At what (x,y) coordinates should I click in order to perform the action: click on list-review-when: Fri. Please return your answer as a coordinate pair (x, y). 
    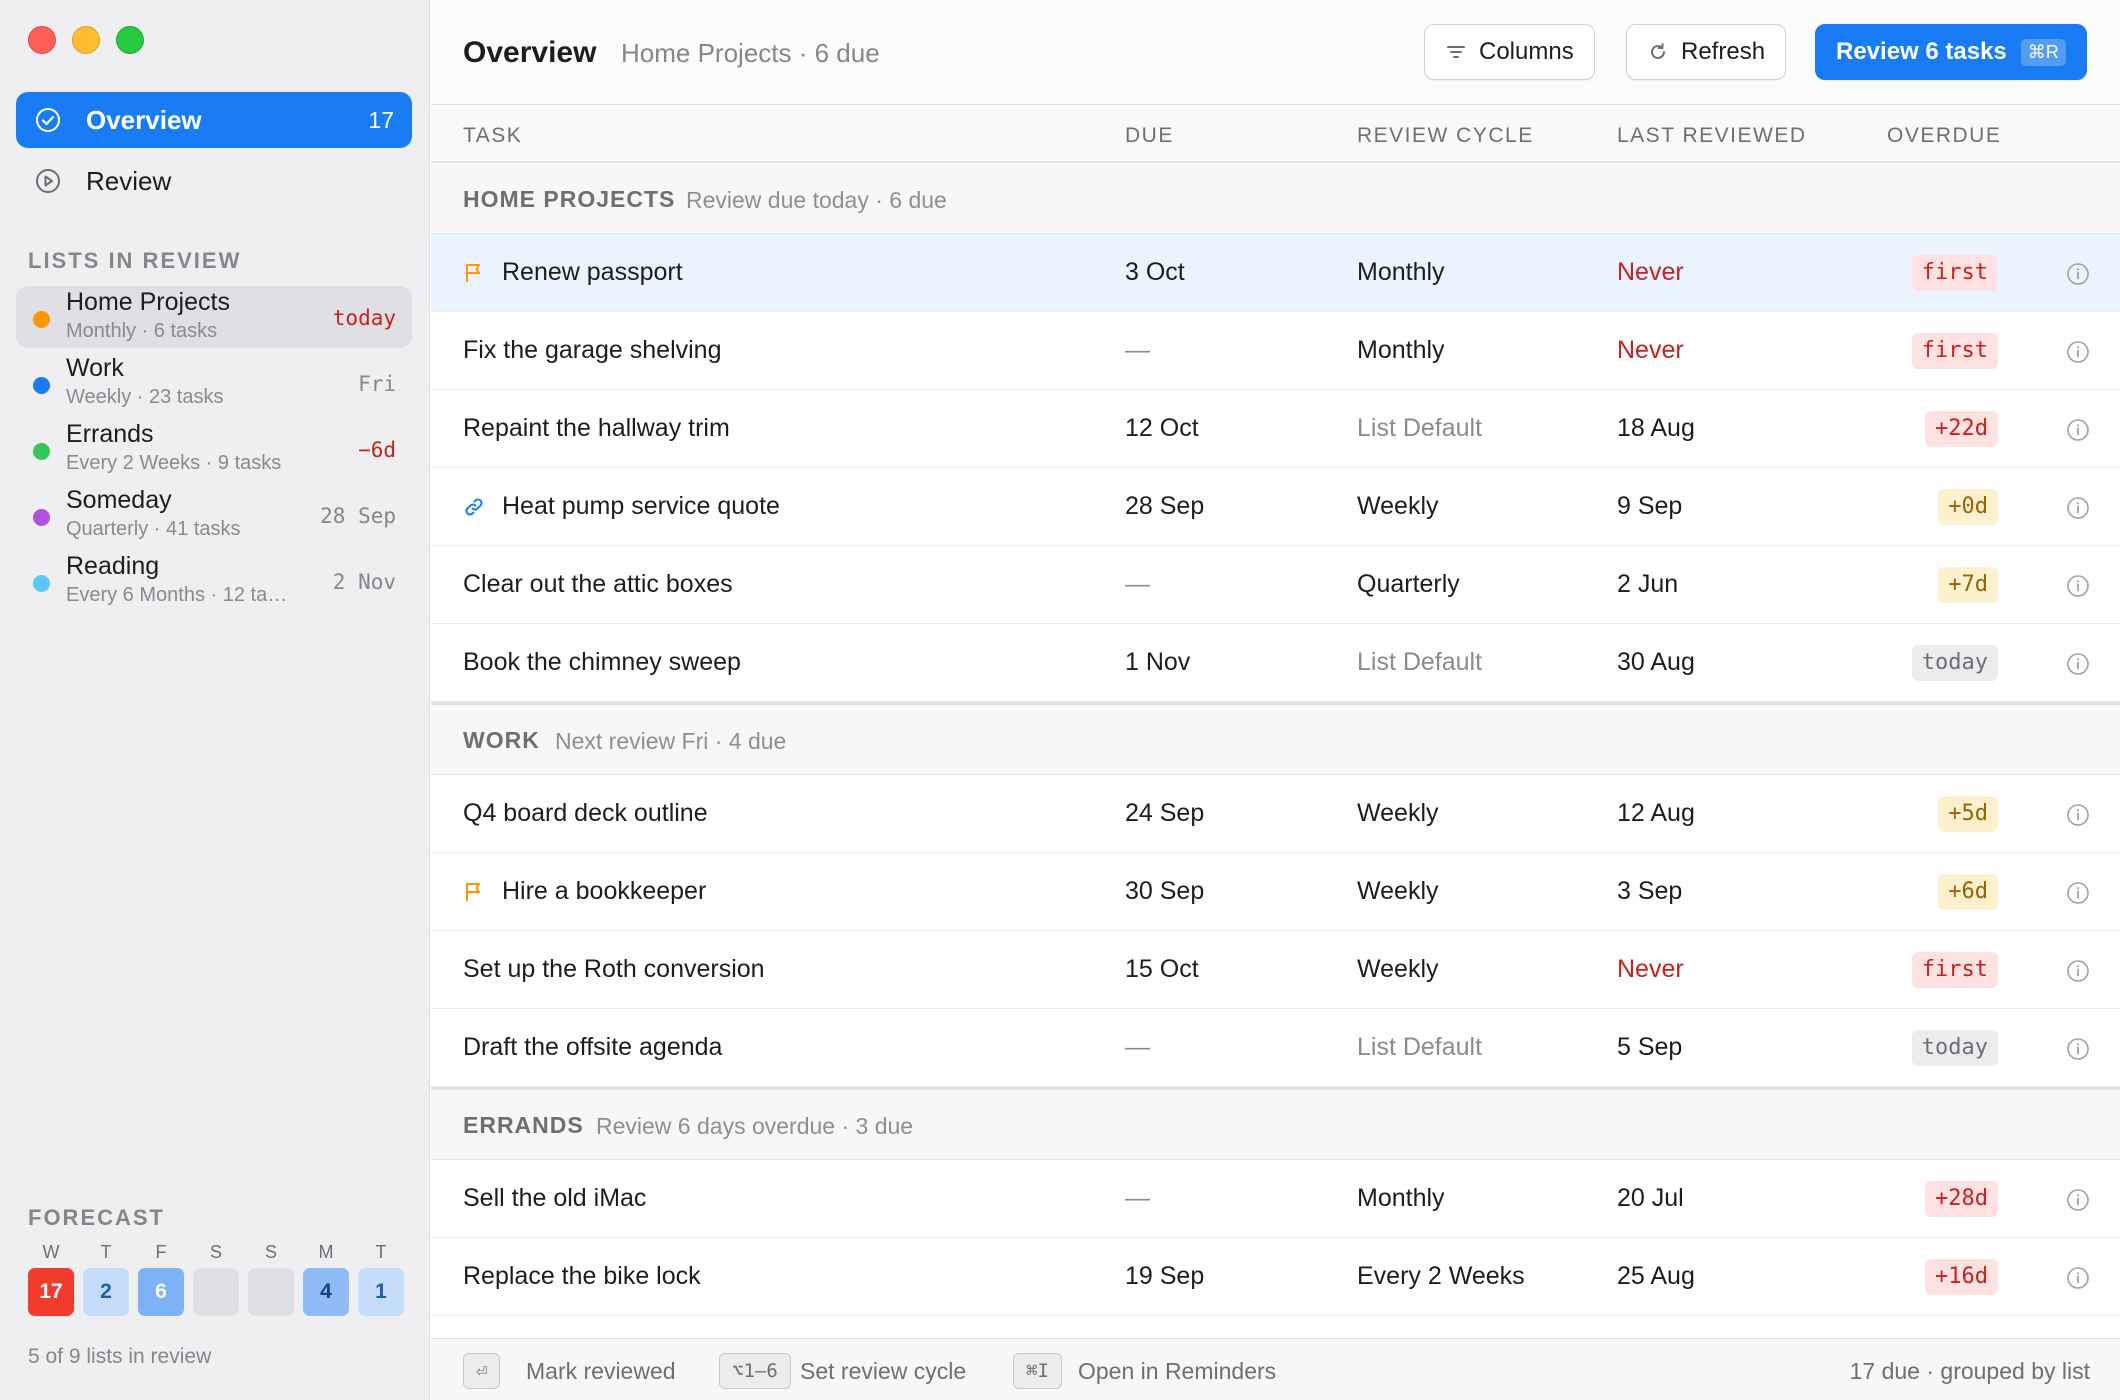
    Looking at the image, I should click on (377, 384).